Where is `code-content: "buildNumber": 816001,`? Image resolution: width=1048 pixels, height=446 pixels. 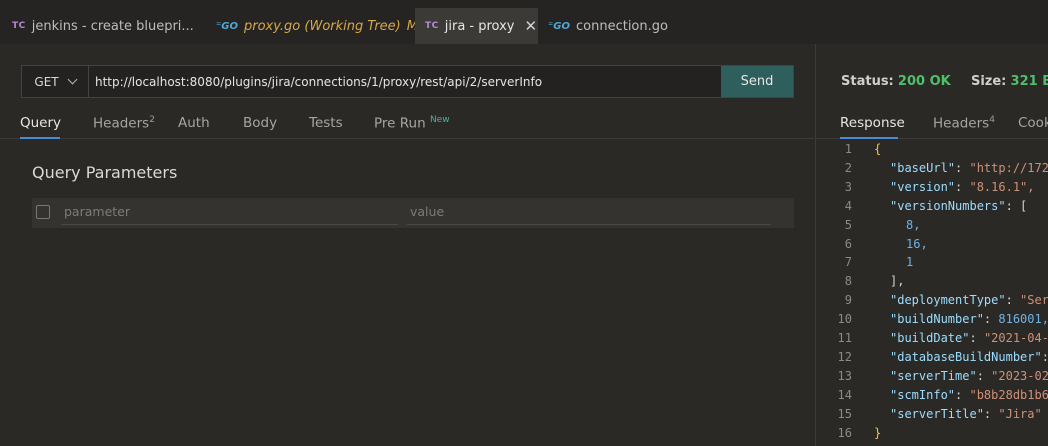
code-content: "buildNumber": 816001, is located at coordinates (969, 319).